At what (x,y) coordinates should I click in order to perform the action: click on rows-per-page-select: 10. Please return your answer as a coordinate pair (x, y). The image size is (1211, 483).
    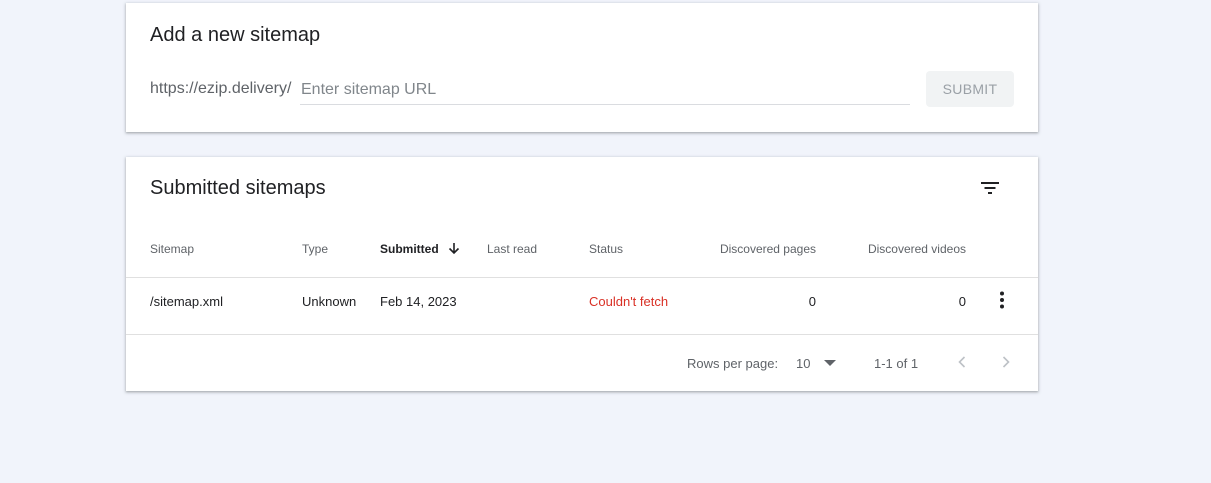
    Looking at the image, I should click on (818, 363).